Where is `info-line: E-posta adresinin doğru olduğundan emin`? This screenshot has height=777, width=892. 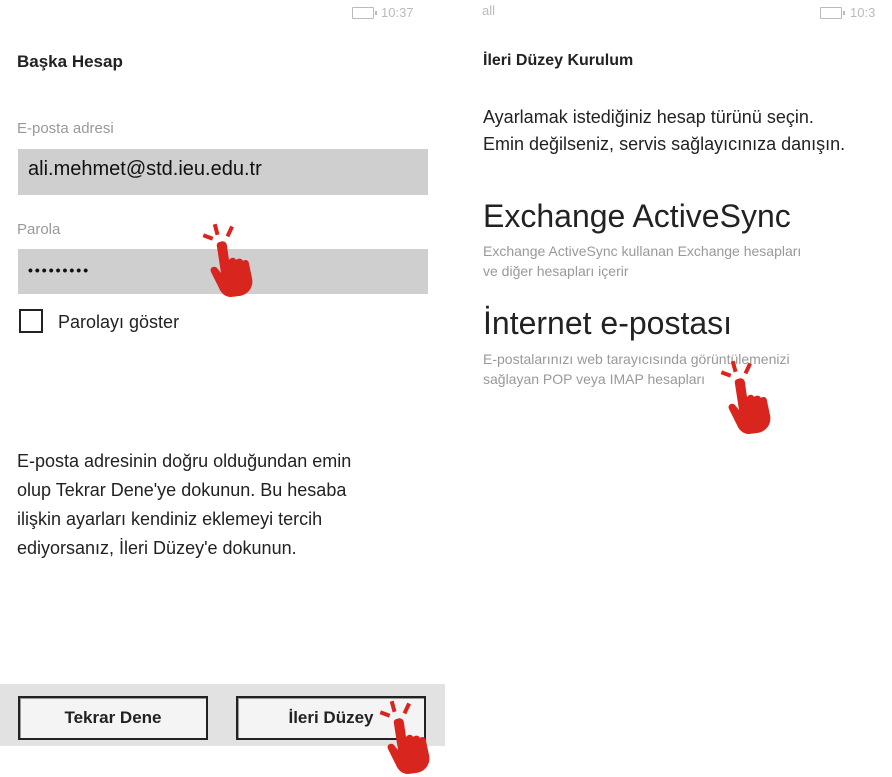 info-line: E-posta adresinin doğru olduğundan emin is located at coordinates (184, 461).